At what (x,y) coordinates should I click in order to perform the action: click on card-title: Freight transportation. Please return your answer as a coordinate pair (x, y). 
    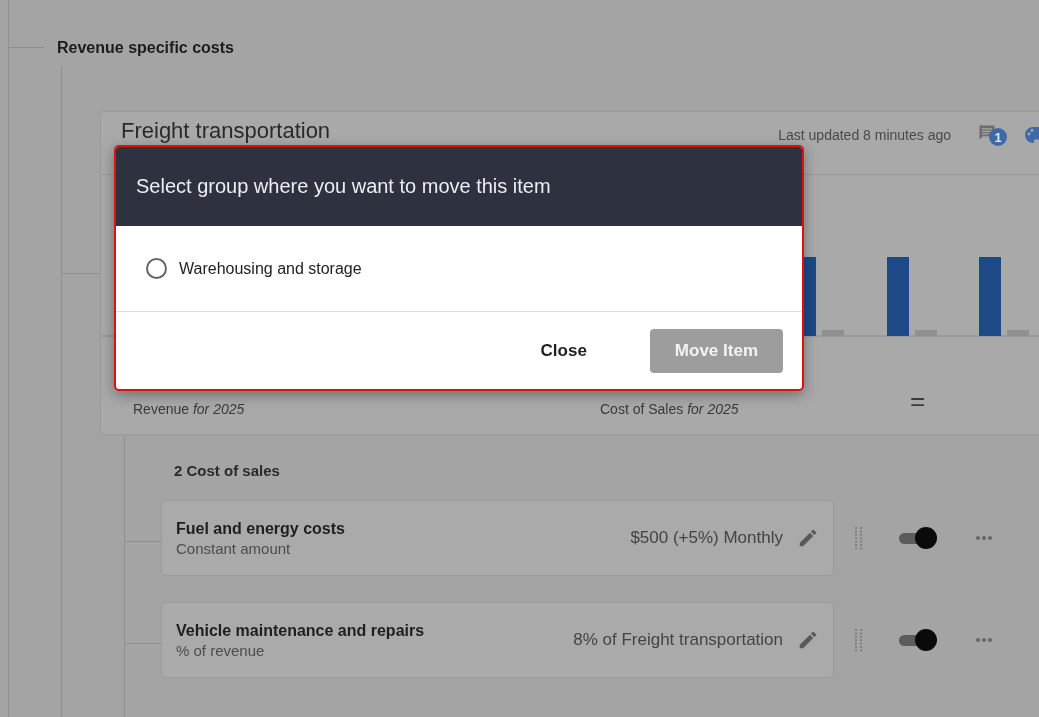
    Looking at the image, I should click on (226, 131).